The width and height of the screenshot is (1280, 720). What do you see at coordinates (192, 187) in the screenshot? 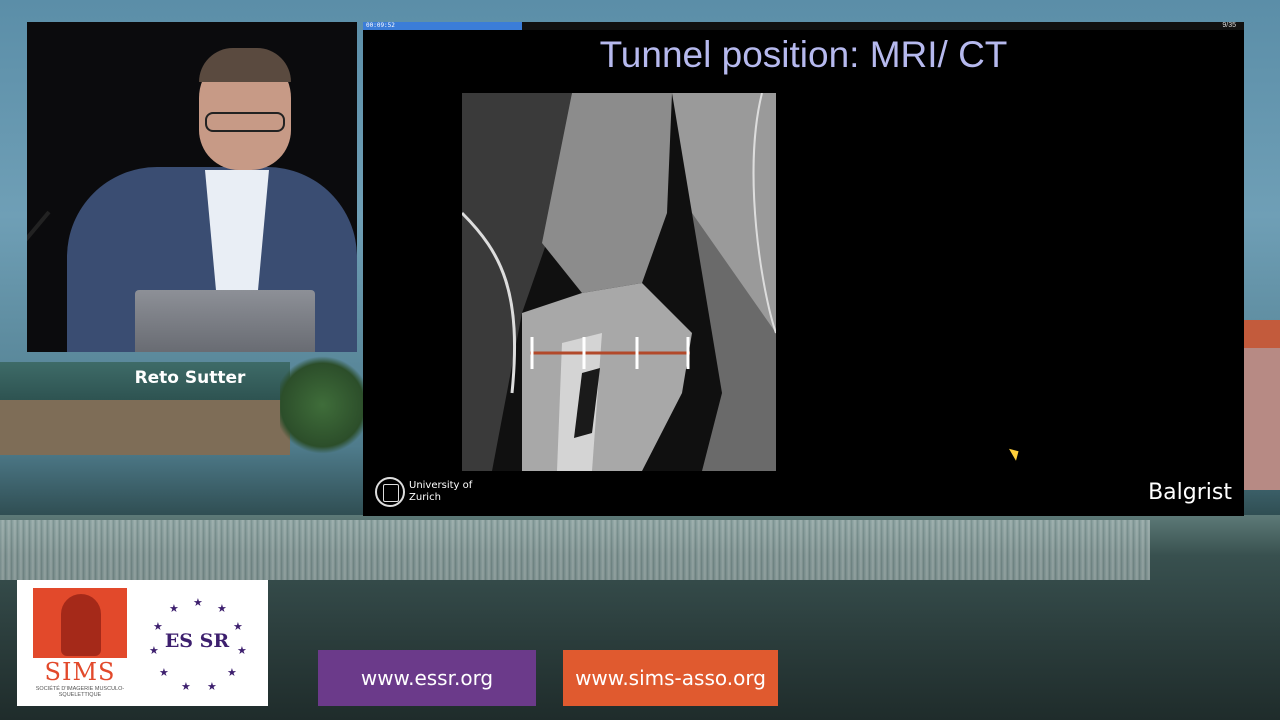
I see `speaker-video` at bounding box center [192, 187].